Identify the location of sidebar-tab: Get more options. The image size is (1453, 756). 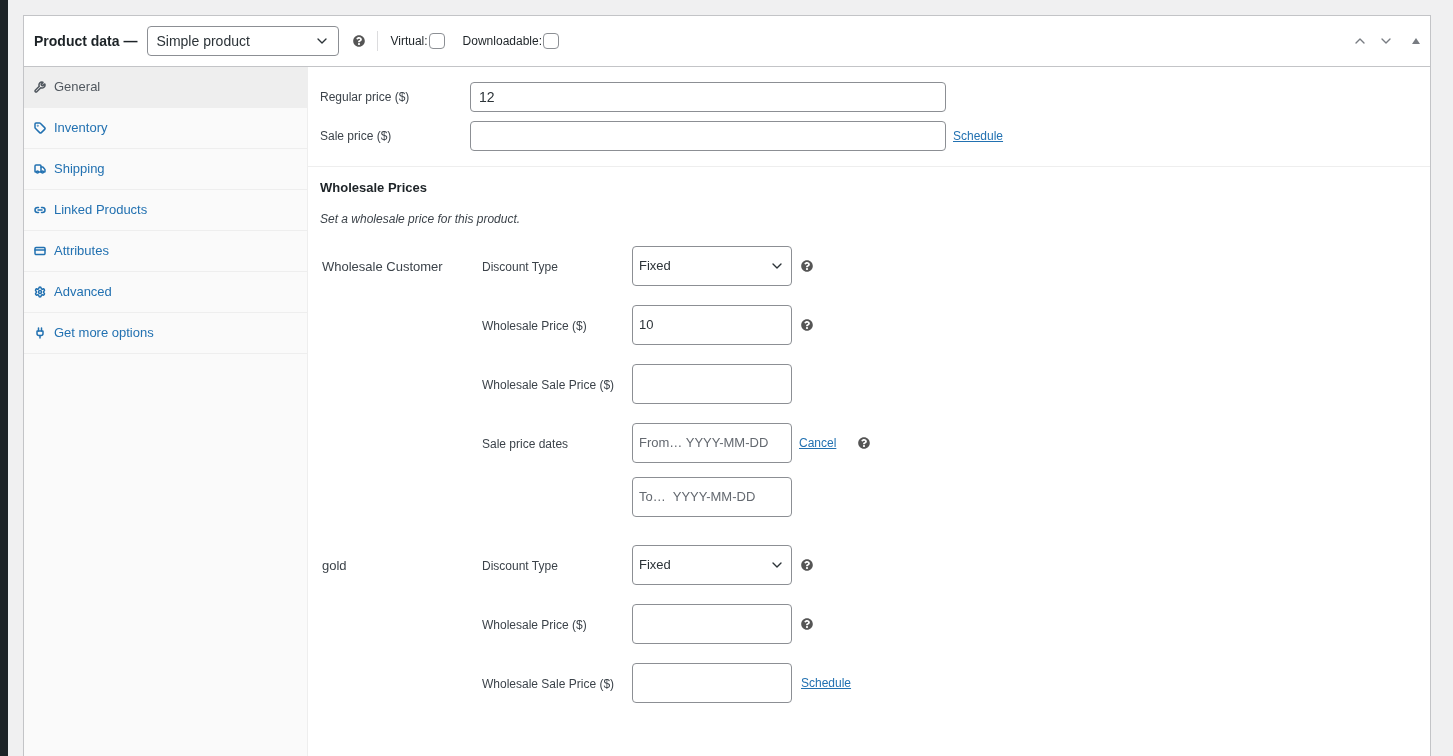
(165, 333).